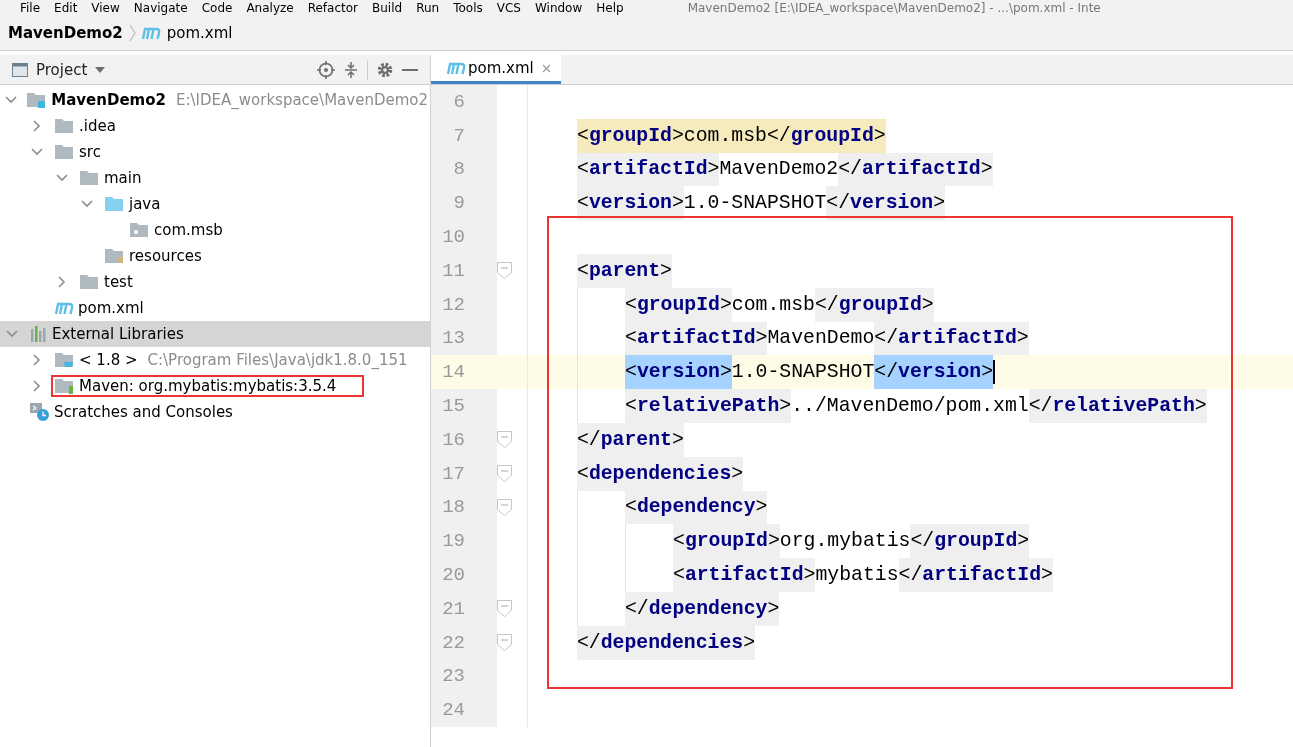  Describe the element at coordinates (199, 33) in the screenshot. I see `breadcrumb-item: pom.xml` at that location.